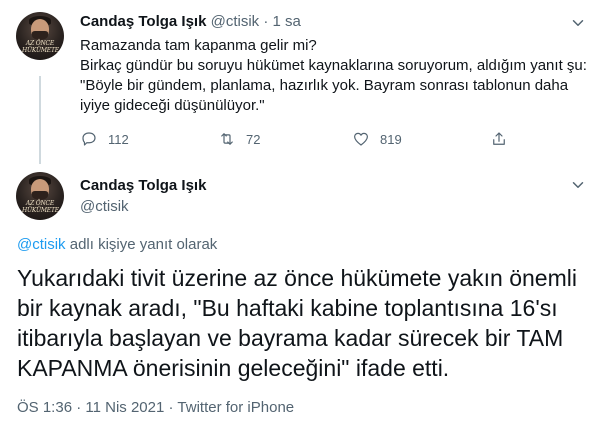  Describe the element at coordinates (227, 139) in the screenshot. I see `retweet-icon` at that location.